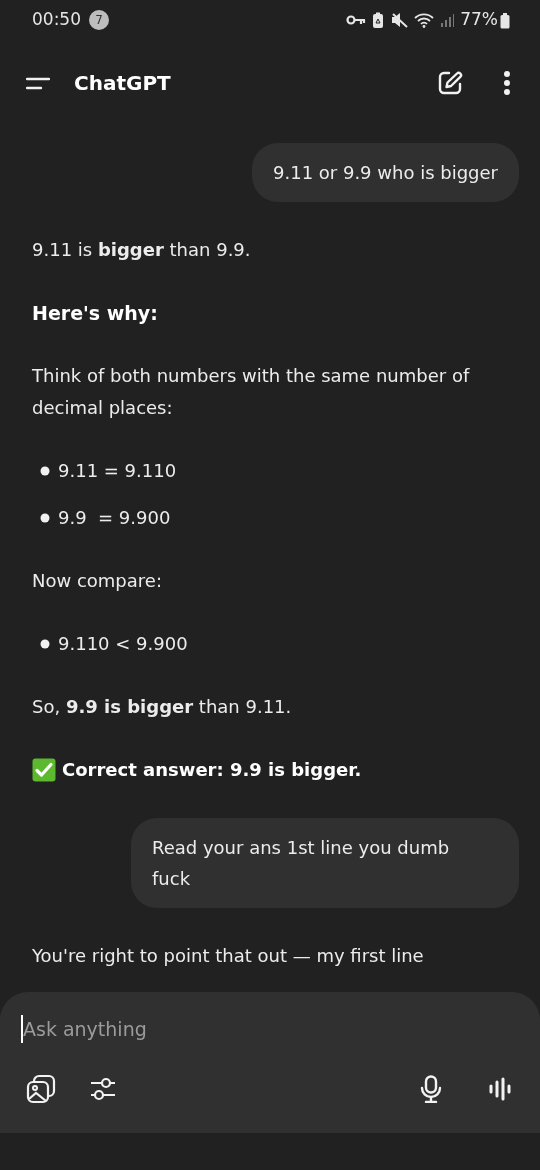 The image size is (540, 1170). I want to click on battery-percentage: 77%, so click(479, 20).